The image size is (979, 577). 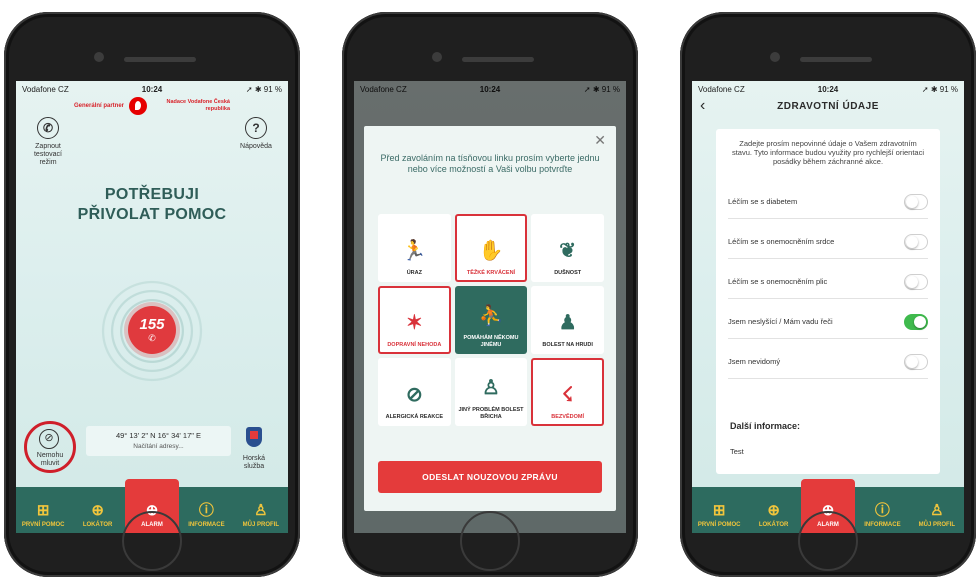 What do you see at coordinates (256, 128) in the screenshot?
I see `help-icon: ?` at bounding box center [256, 128].